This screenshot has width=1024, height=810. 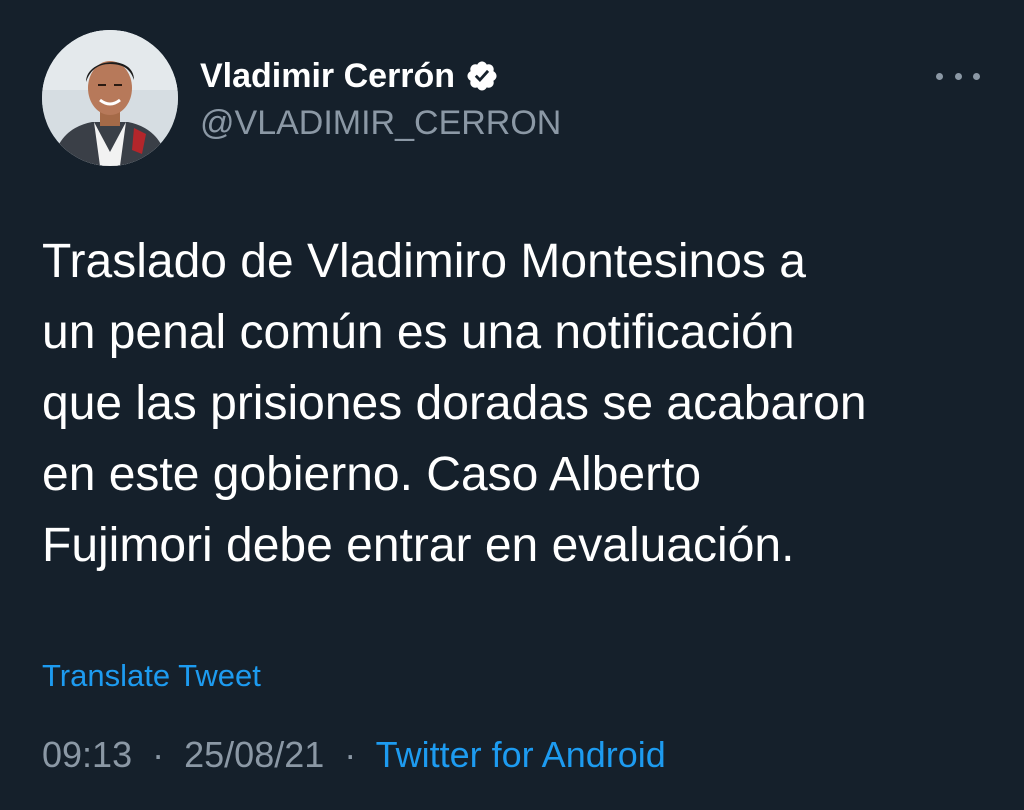 I want to click on tweet-metadata: 09:13 · 25/08/21 · Twitter for Android, so click(x=354, y=755).